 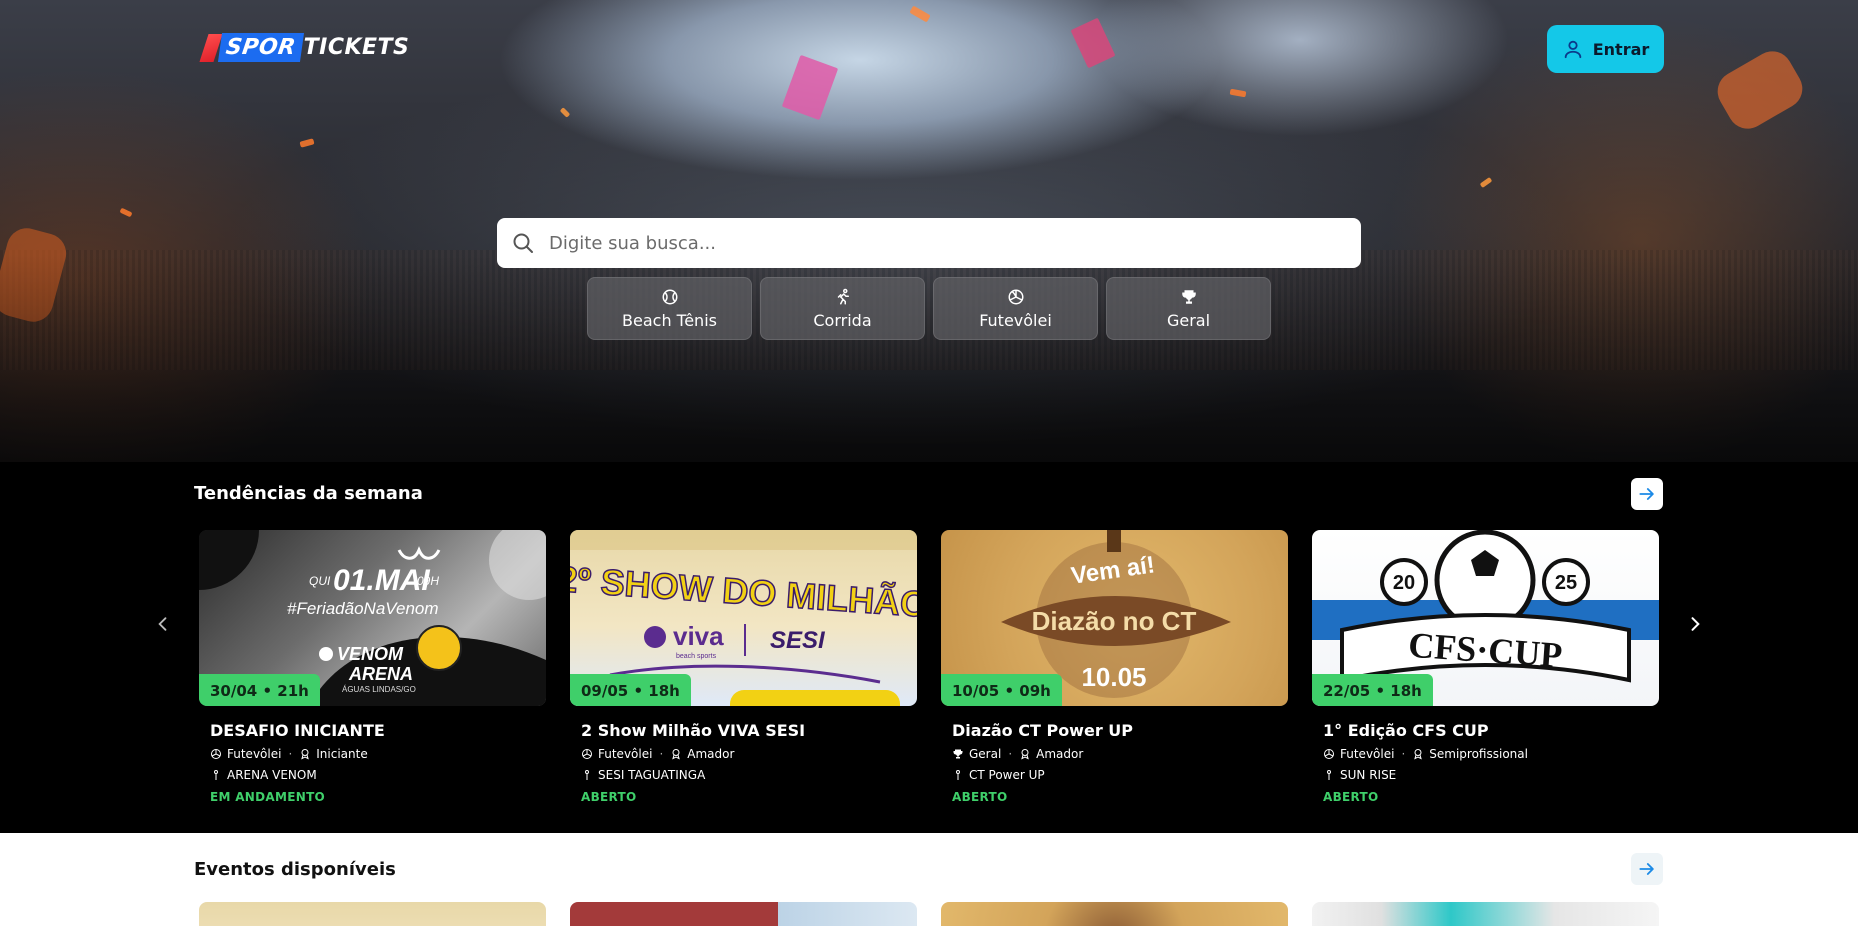 I want to click on event-title: Diazão CT Power UP, so click(x=1042, y=730).